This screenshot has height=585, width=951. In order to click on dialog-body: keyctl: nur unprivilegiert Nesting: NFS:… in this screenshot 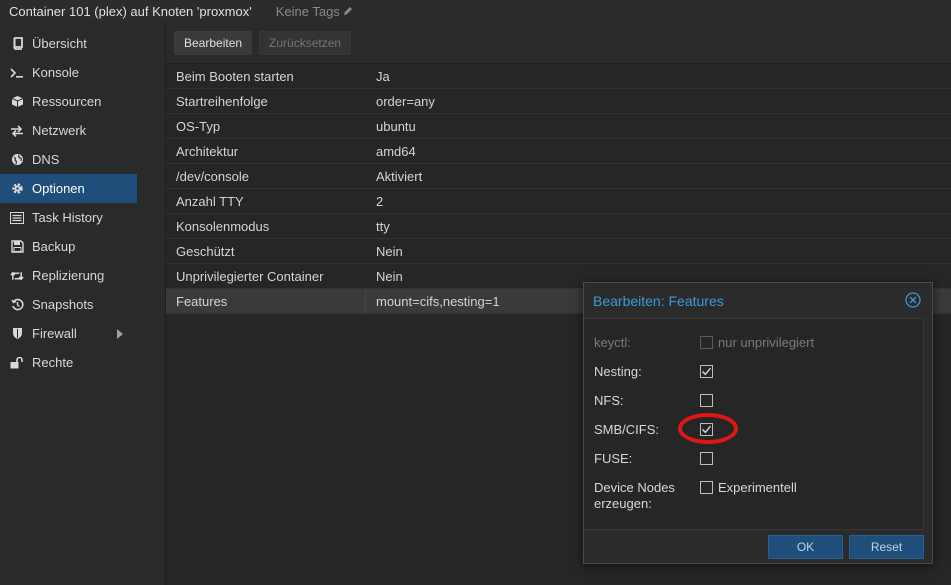, I will do `click(754, 424)`.